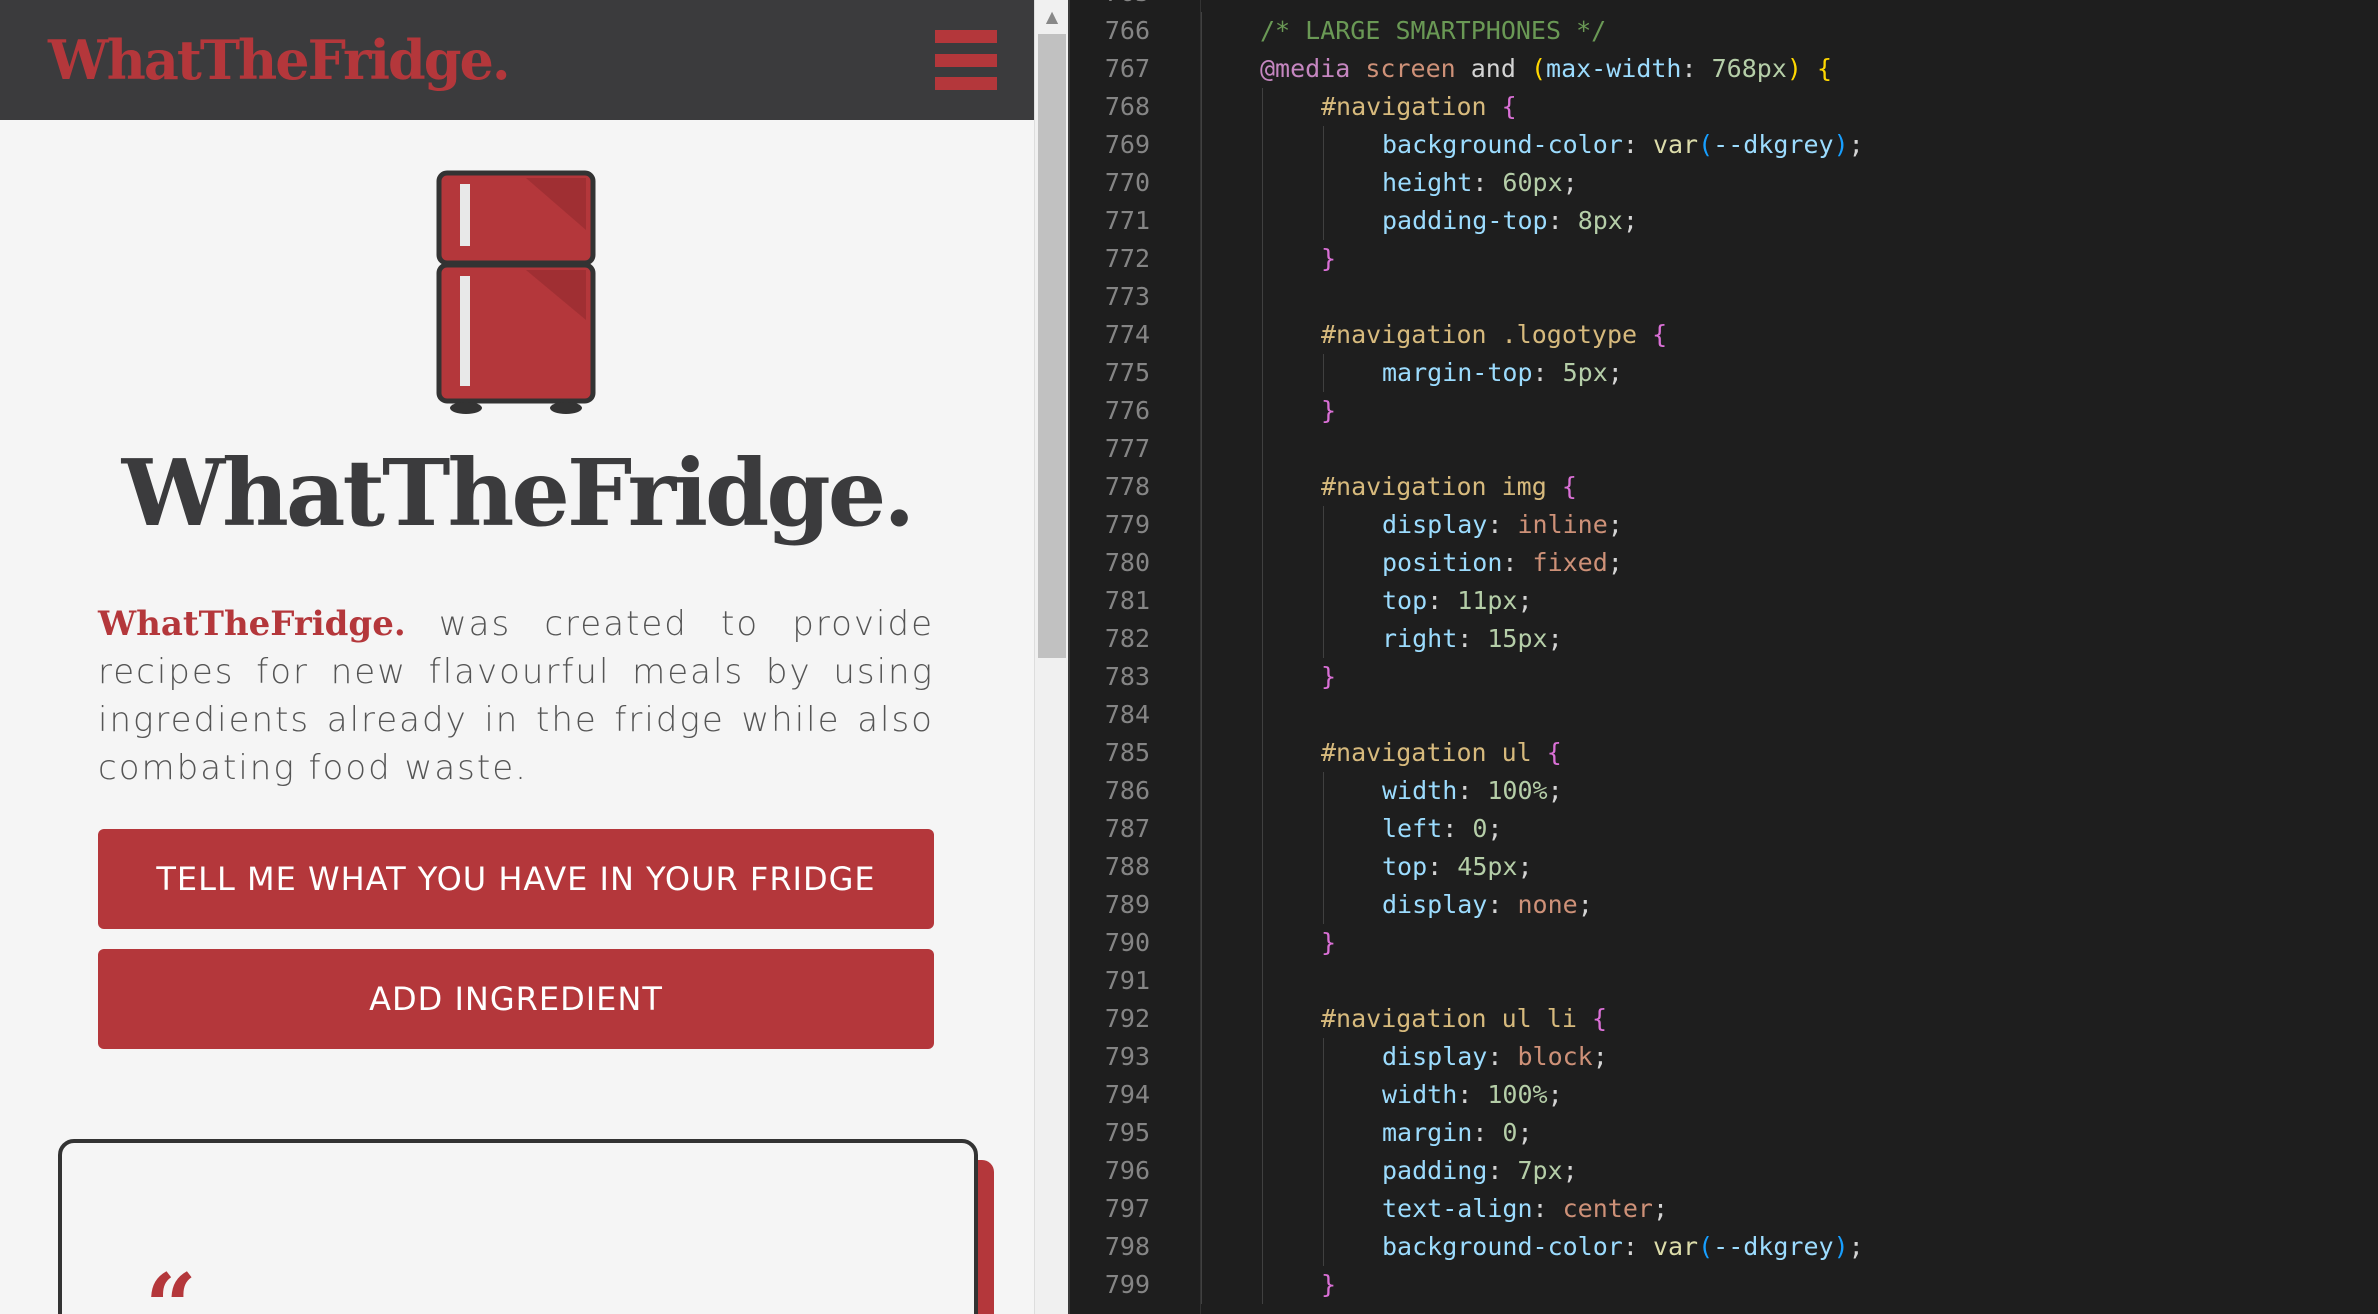  Describe the element at coordinates (1723, 1209) in the screenshot. I see `code-line: 797 text-align: center;` at that location.